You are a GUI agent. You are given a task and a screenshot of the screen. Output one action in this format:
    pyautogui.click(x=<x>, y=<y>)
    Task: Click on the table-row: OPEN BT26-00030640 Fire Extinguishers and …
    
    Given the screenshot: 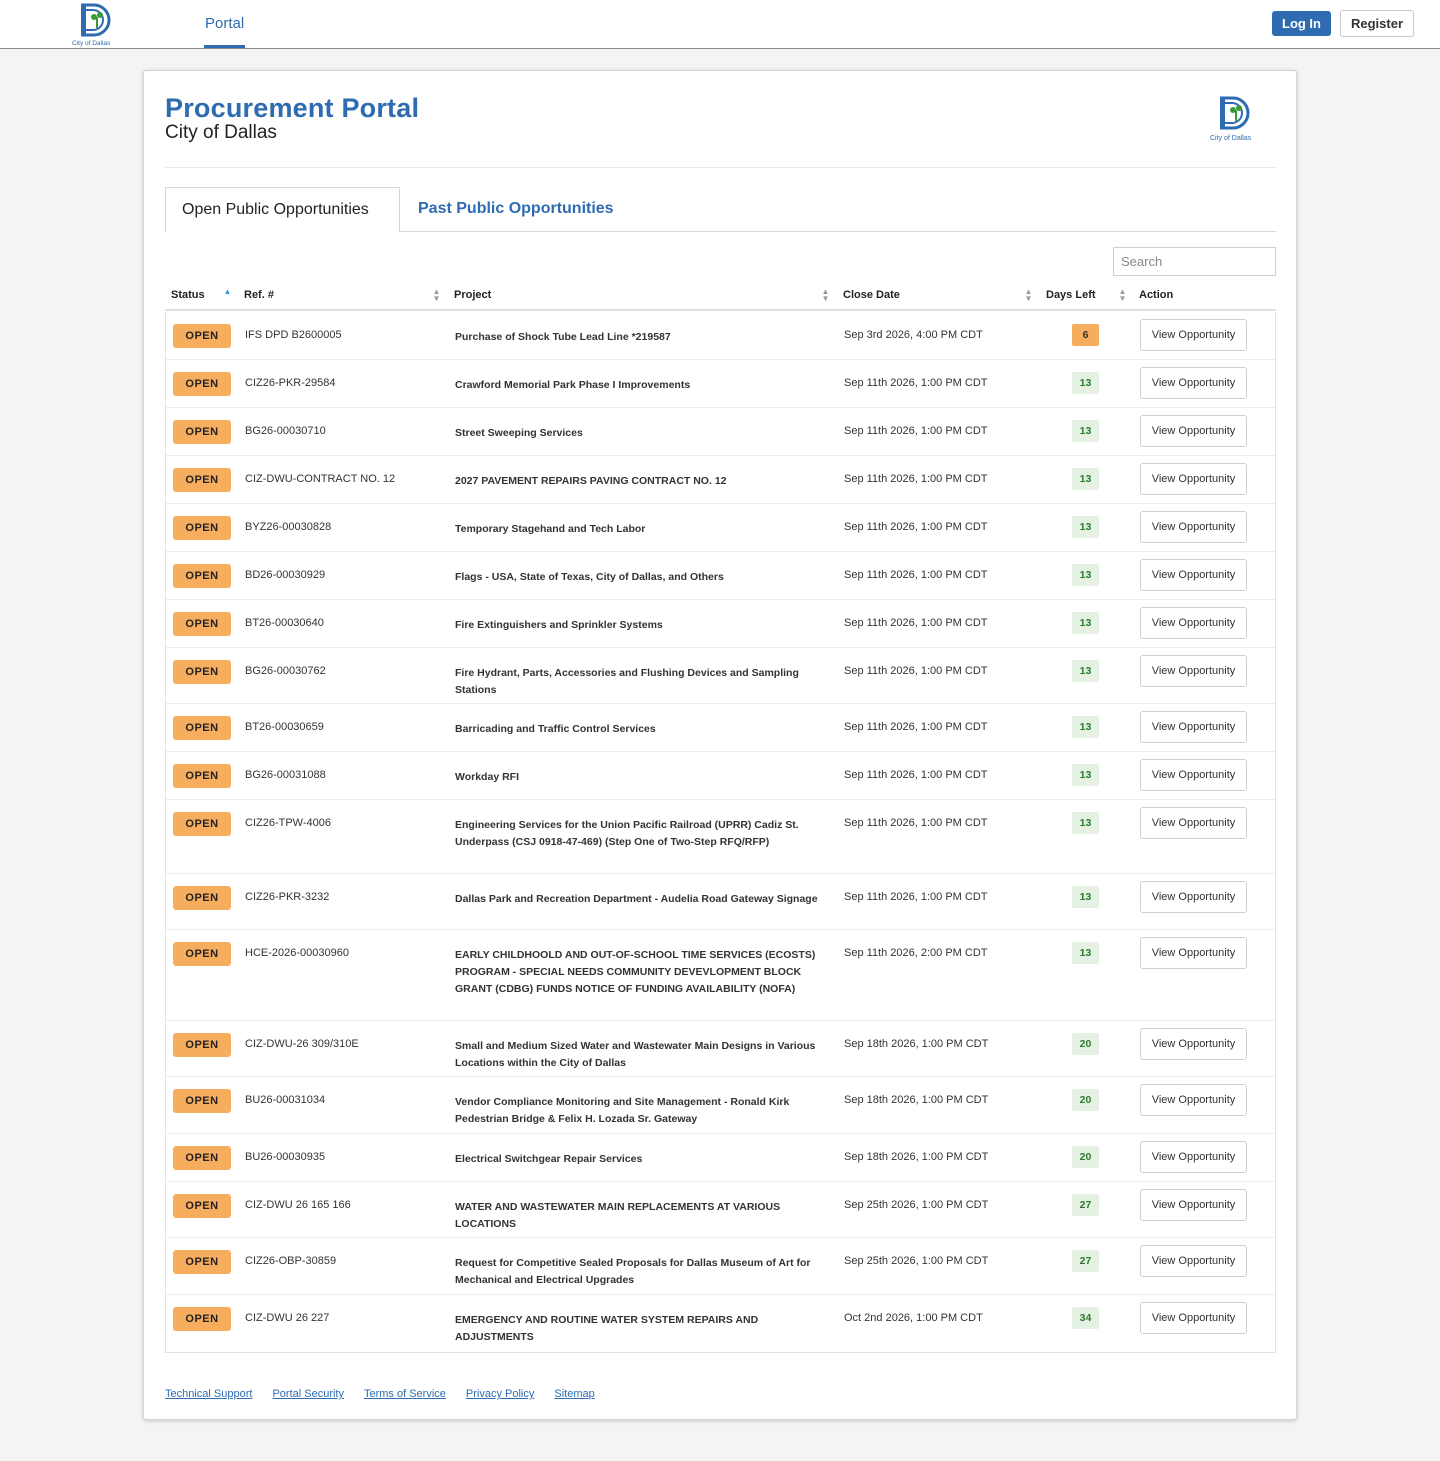 What is the action you would take?
    pyautogui.click(x=720, y=624)
    